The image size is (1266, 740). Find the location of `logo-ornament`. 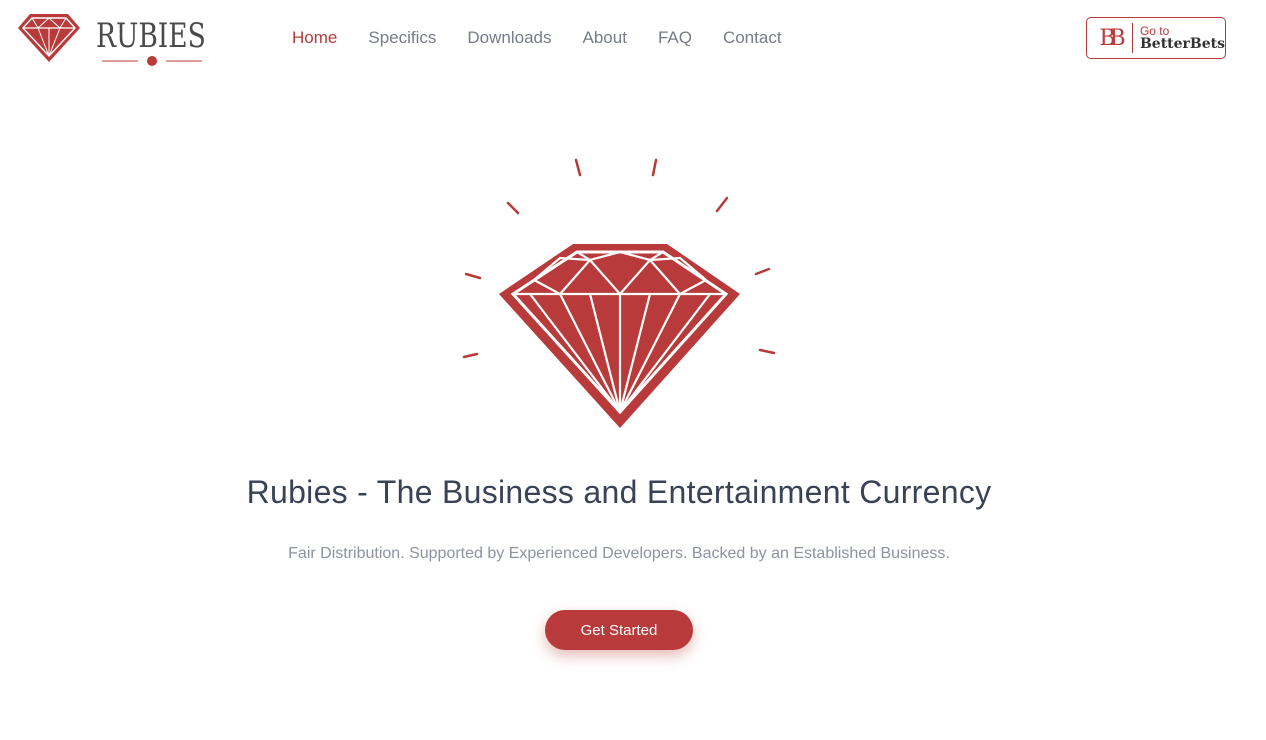

logo-ornament is located at coordinates (152, 61).